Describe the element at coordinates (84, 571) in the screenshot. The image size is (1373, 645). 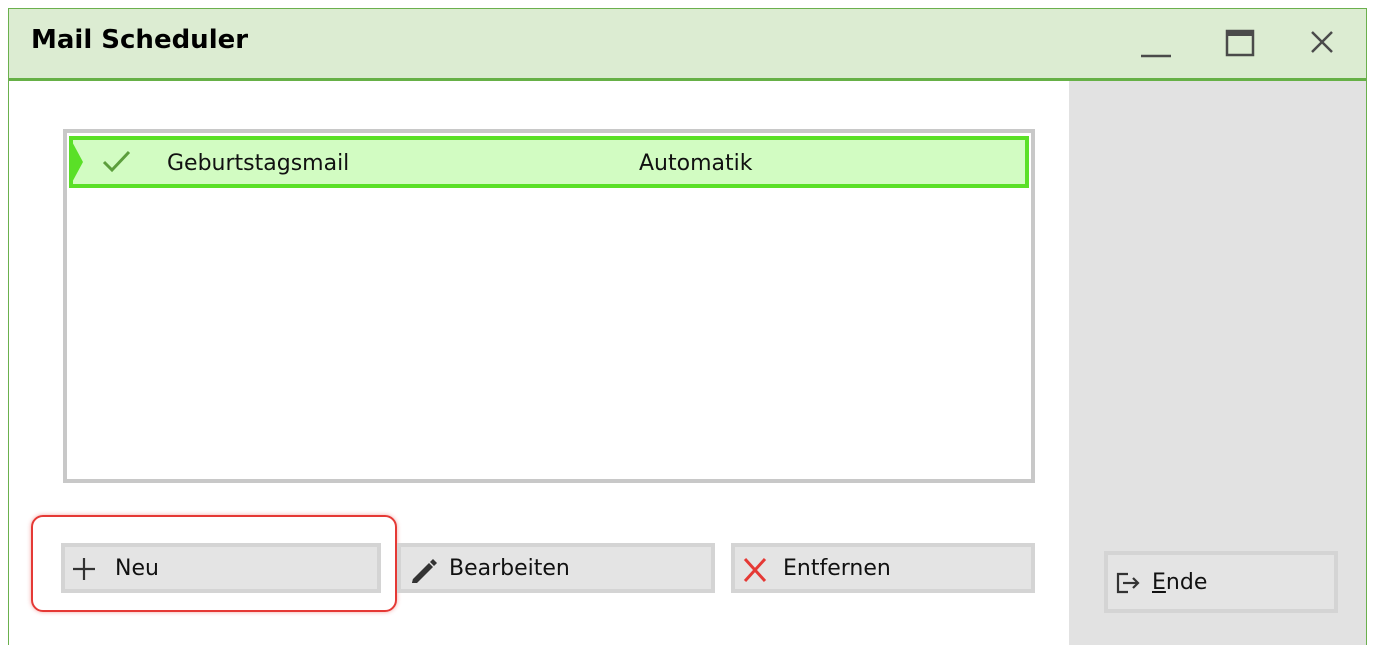
I see `plus-icon` at that location.